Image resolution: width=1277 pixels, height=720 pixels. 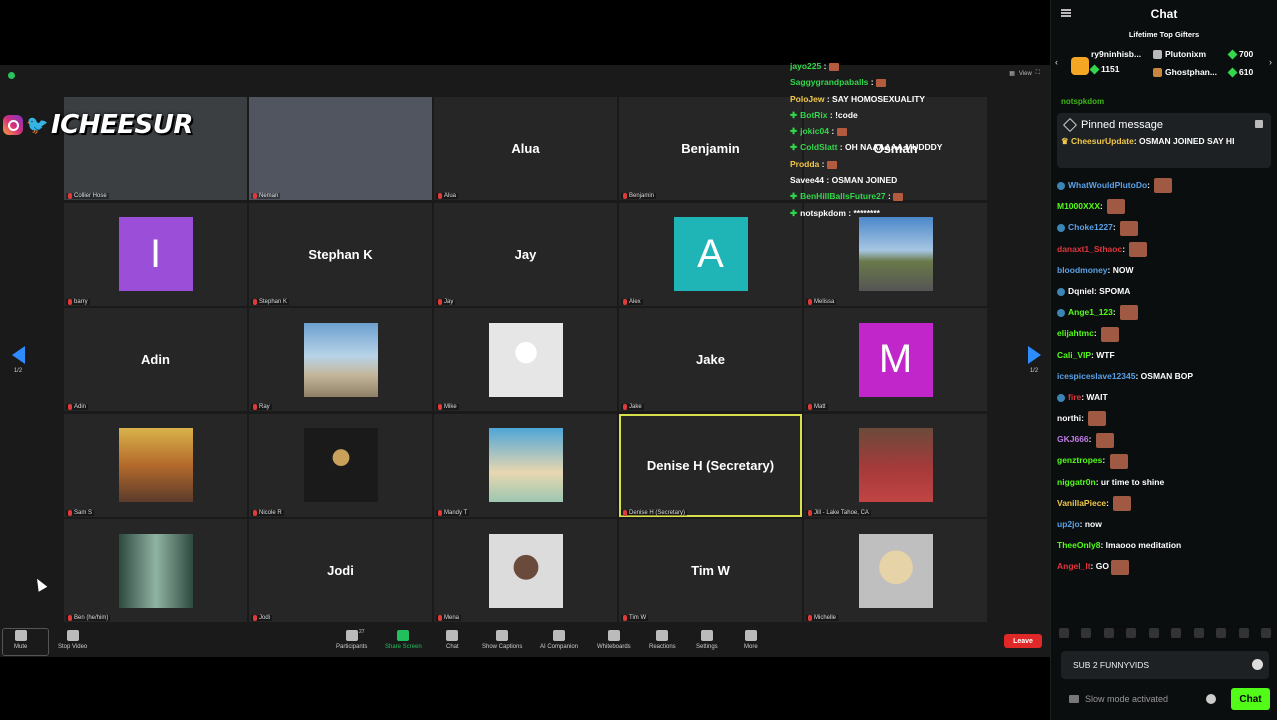 What do you see at coordinates (1081, 503) in the screenshot?
I see `chat-username: VanillaPiece` at bounding box center [1081, 503].